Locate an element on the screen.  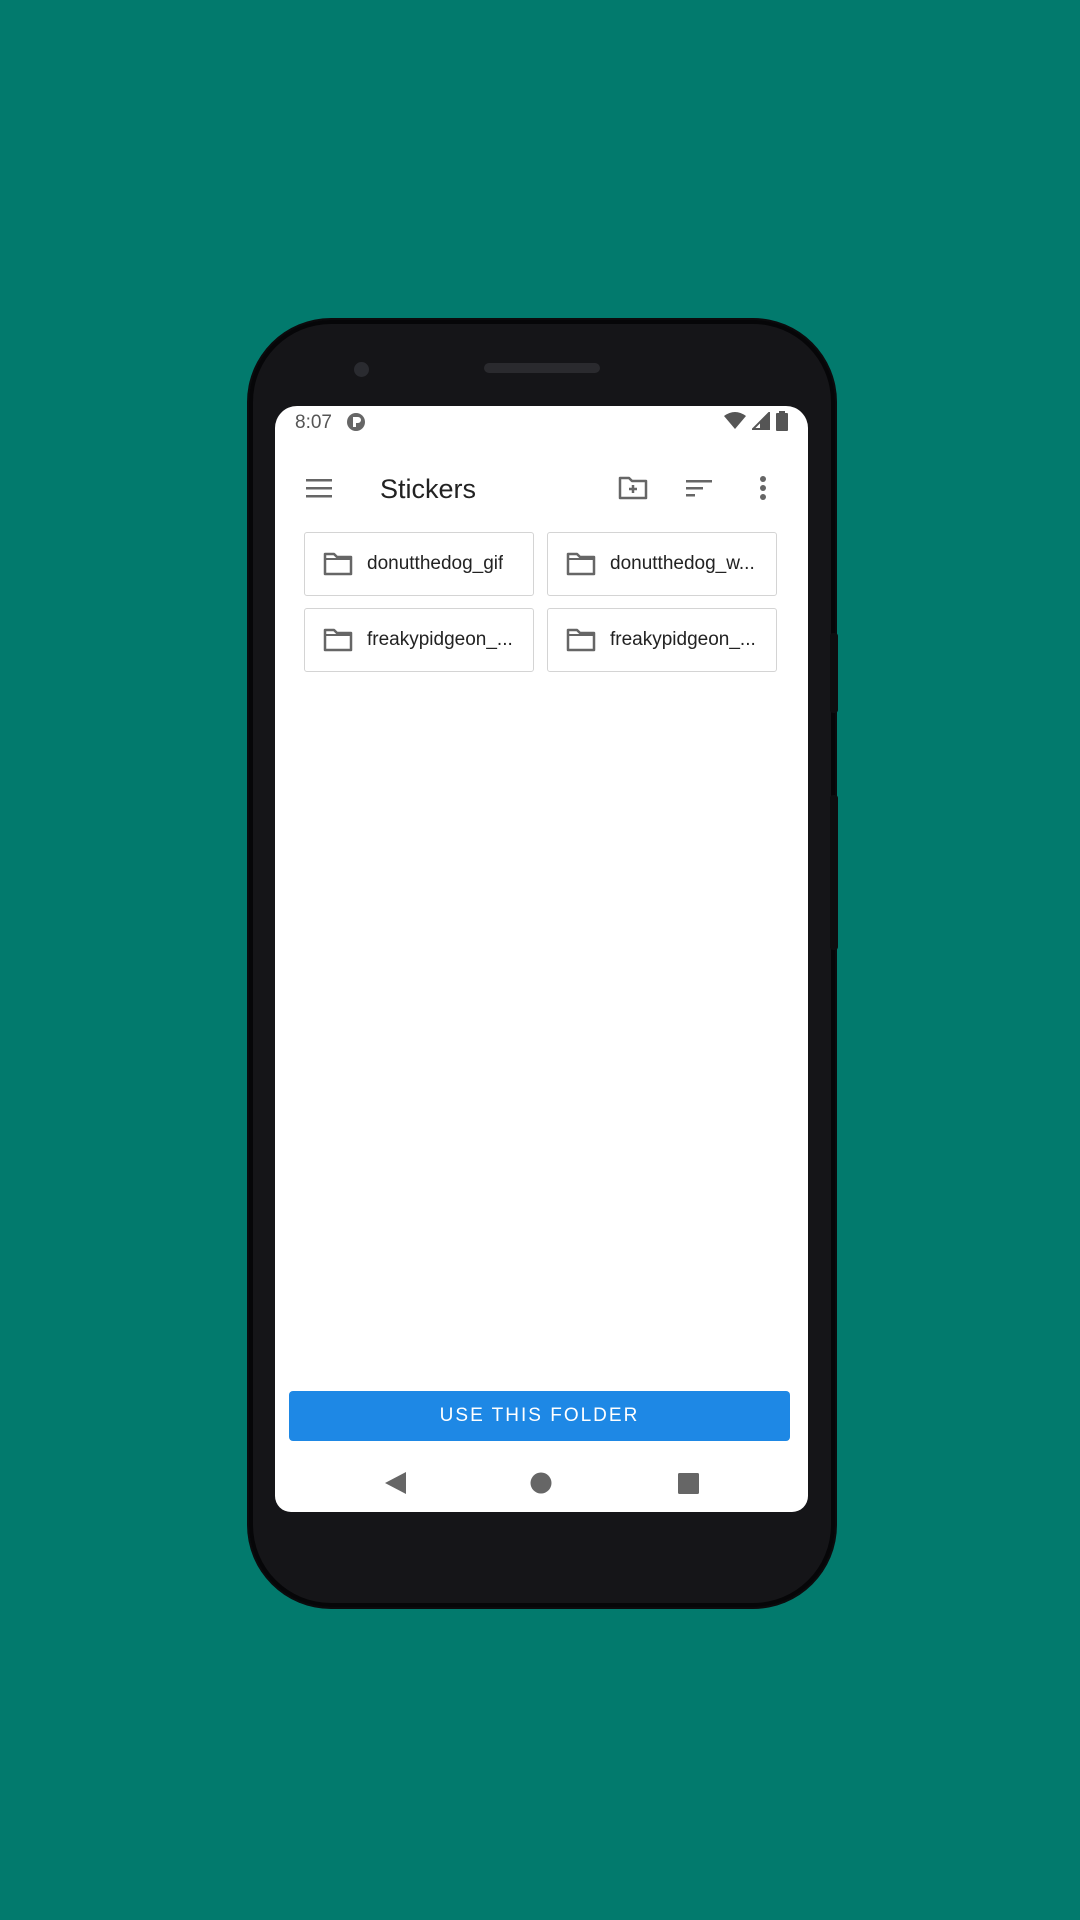
nav-recents-icon is located at coordinates (688, 1483).